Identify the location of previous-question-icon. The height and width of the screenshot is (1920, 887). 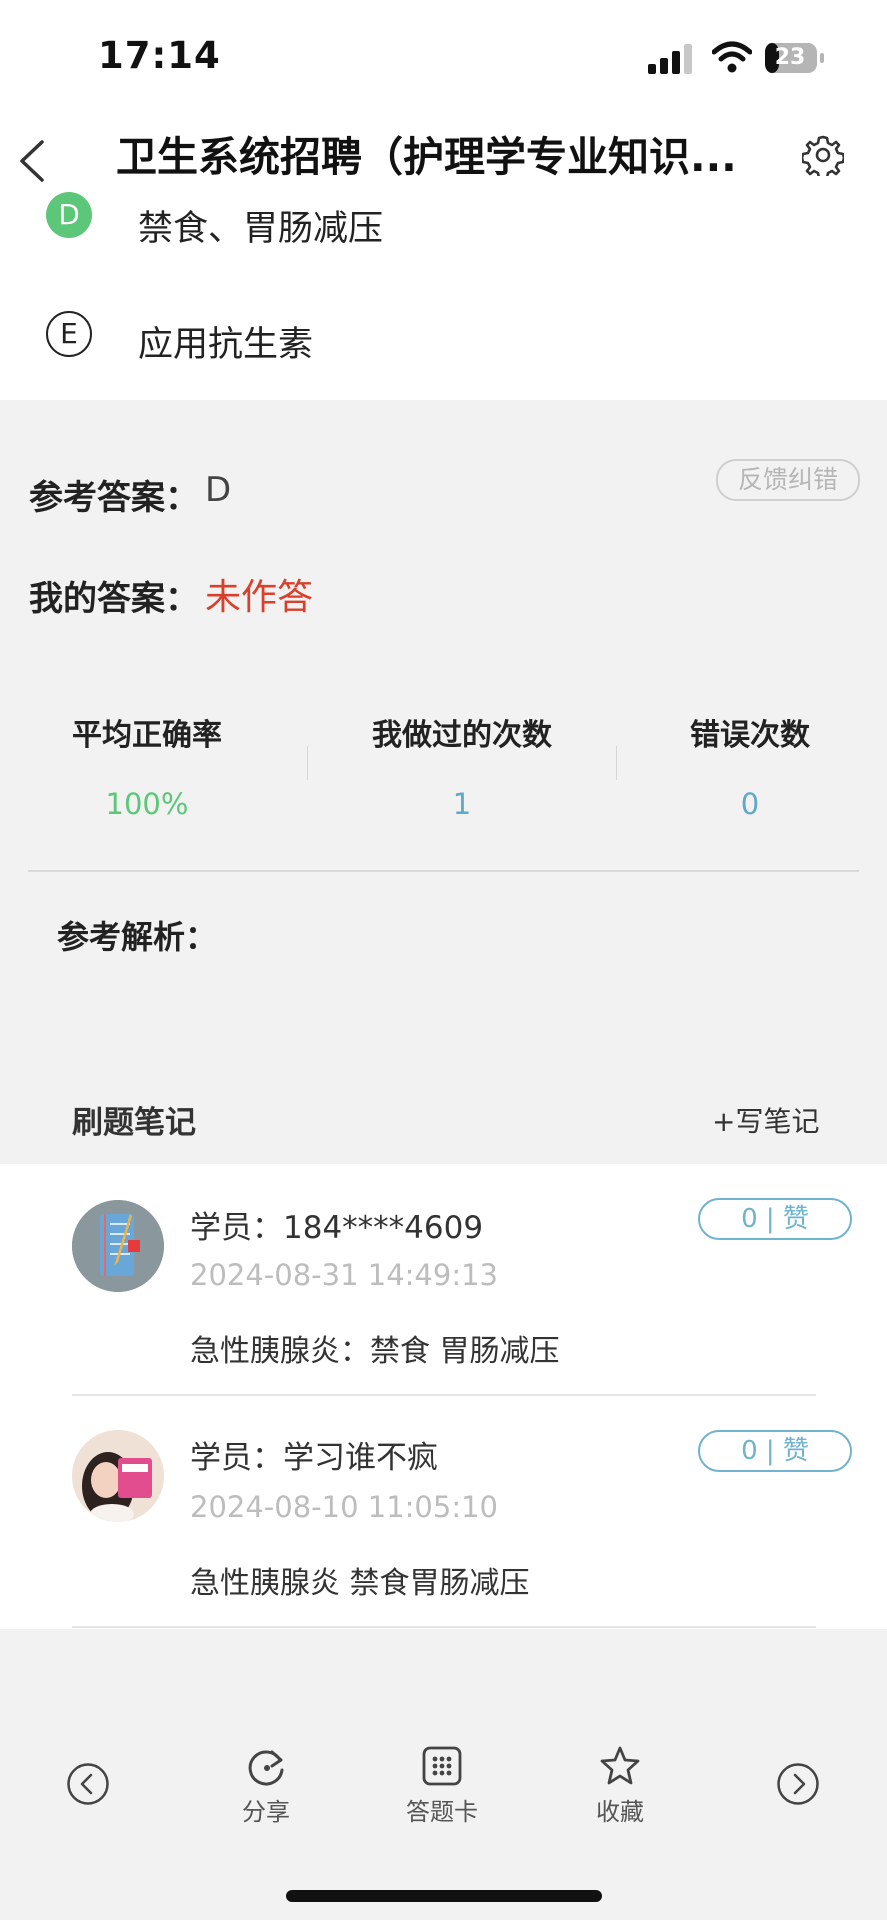
(88, 1784).